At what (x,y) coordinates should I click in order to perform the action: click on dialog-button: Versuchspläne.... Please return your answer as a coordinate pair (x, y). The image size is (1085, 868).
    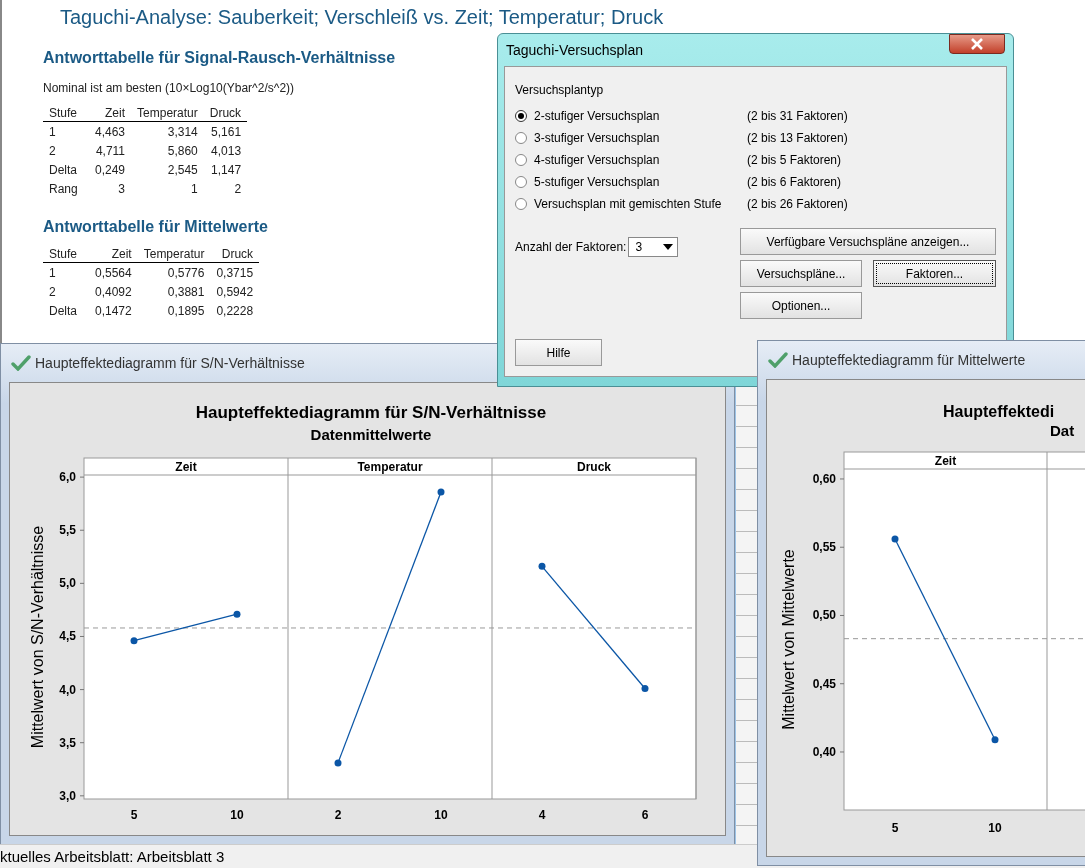
    Looking at the image, I should click on (801, 273).